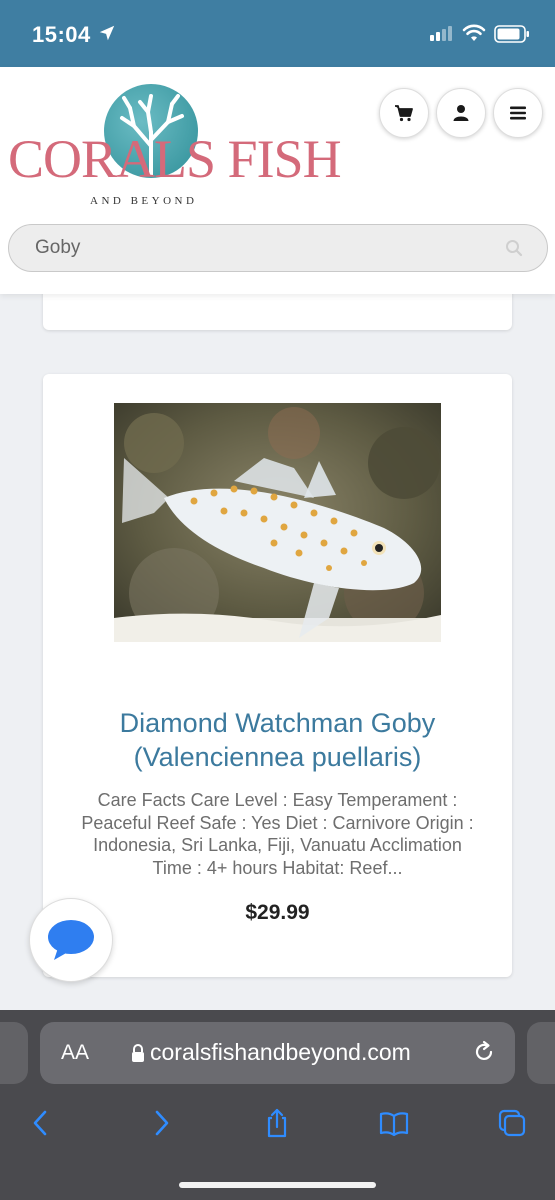 The height and width of the screenshot is (1200, 555). I want to click on product-image, so click(277, 522).